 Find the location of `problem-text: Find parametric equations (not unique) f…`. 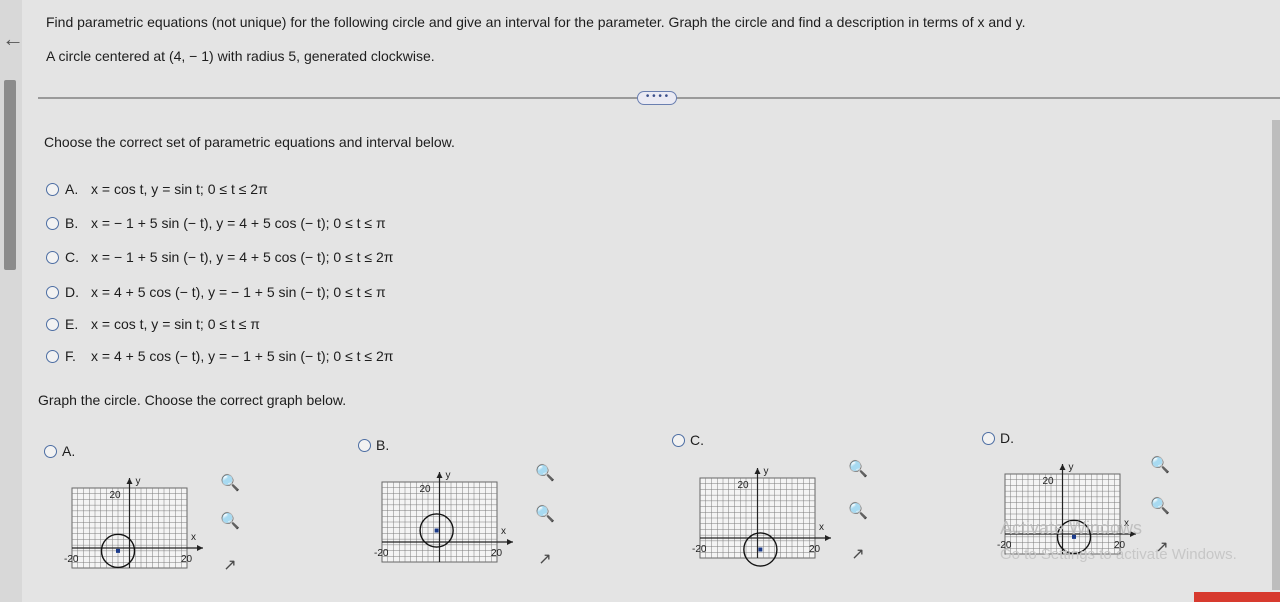

problem-text: Find parametric equations (not unique) f… is located at coordinates (536, 22).